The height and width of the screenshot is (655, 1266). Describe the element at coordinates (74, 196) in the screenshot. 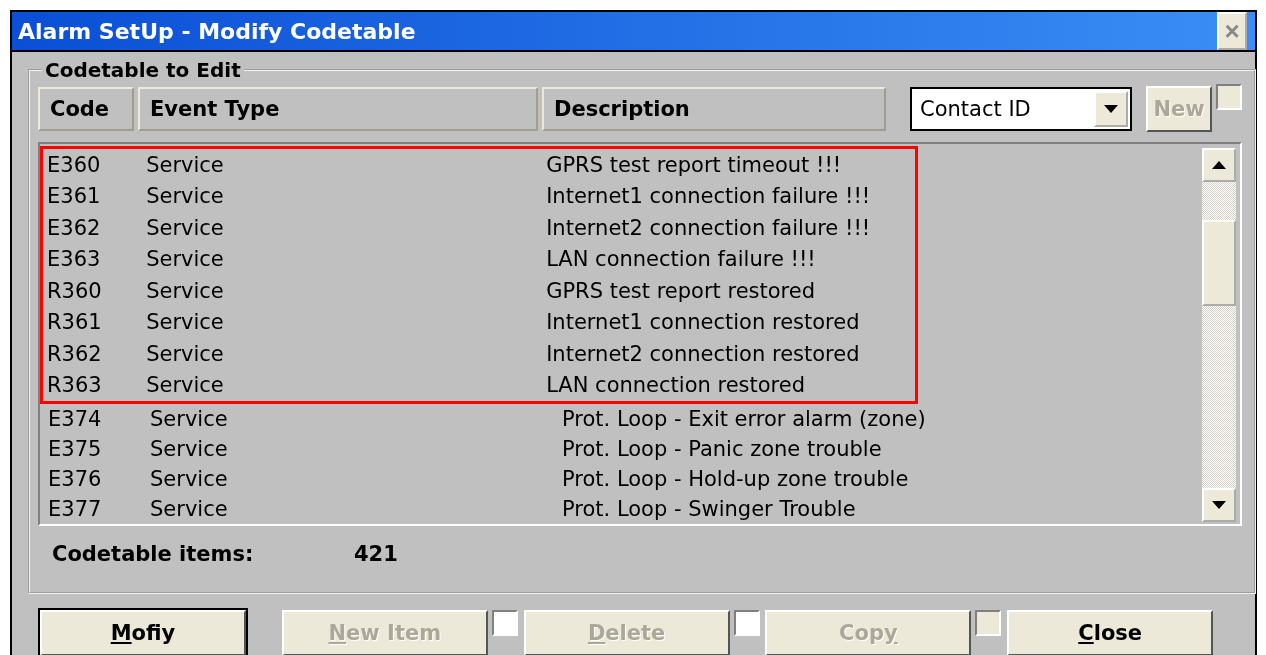

I see `code-cell-text: E361` at that location.